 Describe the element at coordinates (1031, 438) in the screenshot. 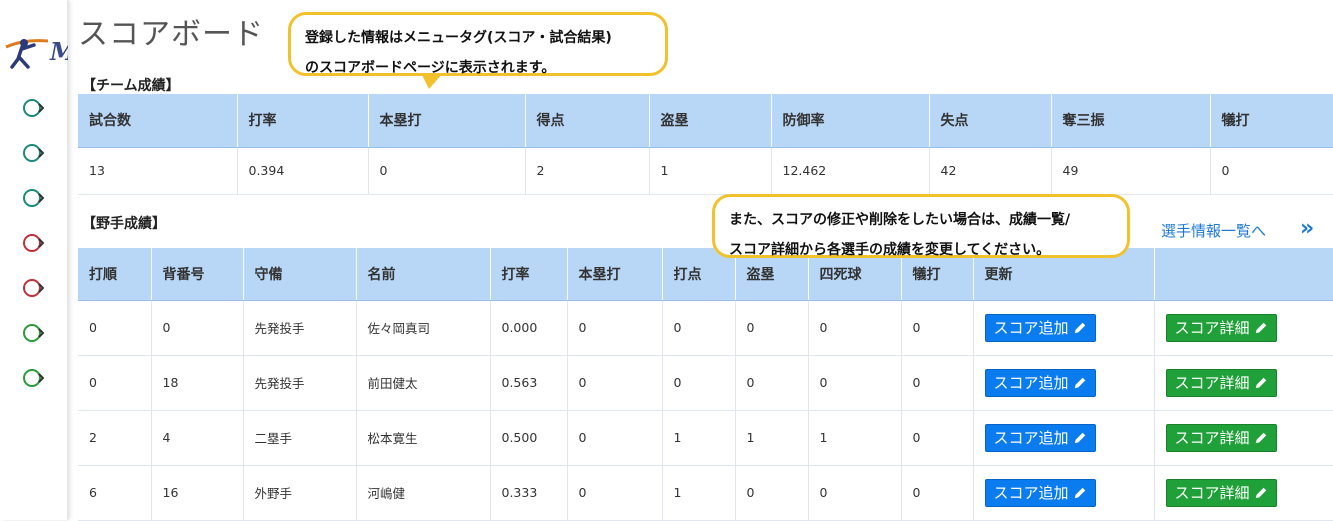

I see `score-add-label: スコア追加` at that location.